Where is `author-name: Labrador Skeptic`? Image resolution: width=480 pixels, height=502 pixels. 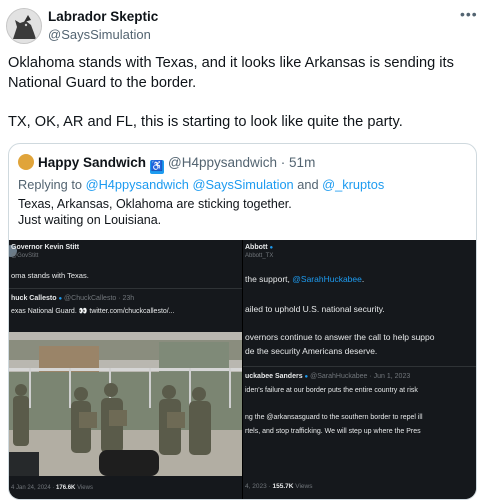
author-name: Labrador Skeptic is located at coordinates (103, 16).